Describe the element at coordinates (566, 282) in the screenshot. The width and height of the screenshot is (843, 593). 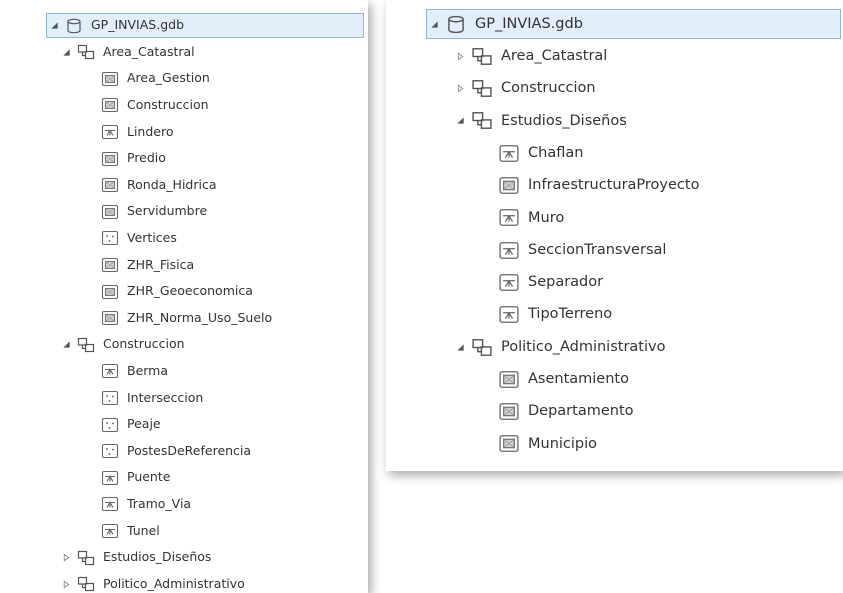
I see `tree-item-label: Separador` at that location.